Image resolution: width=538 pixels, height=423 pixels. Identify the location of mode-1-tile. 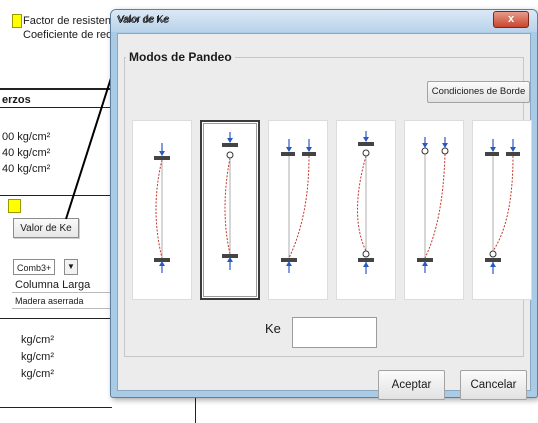
(162, 210).